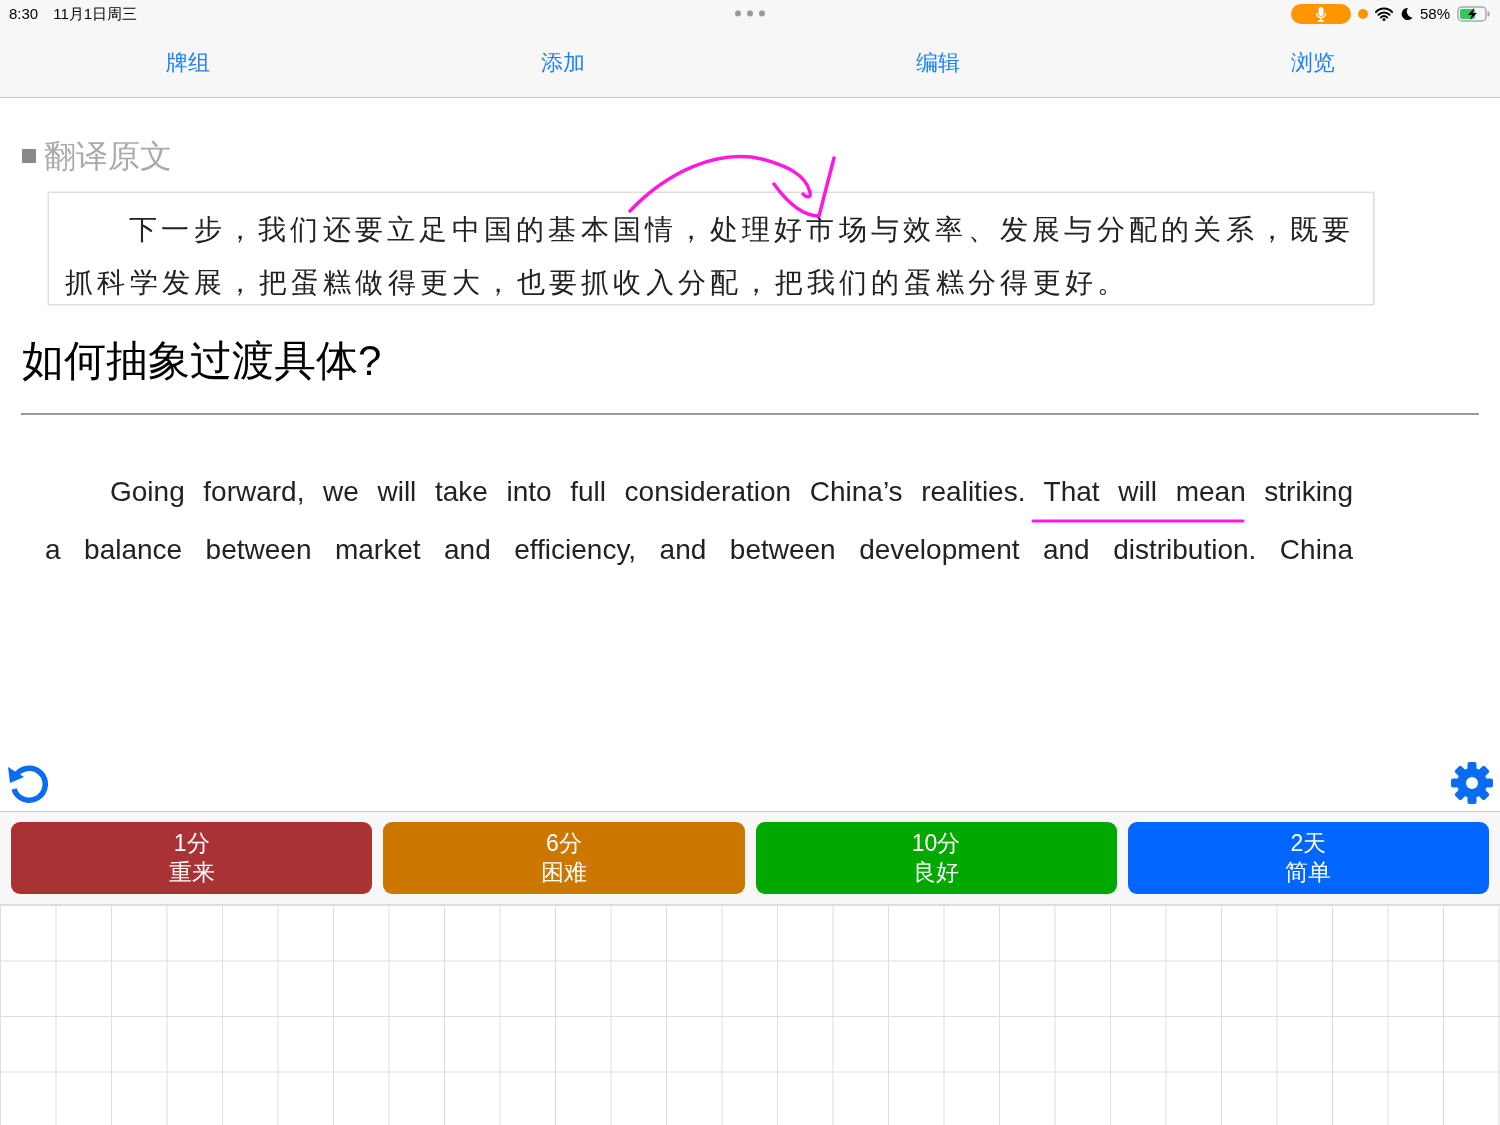  I want to click on more-icon, so click(750, 13).